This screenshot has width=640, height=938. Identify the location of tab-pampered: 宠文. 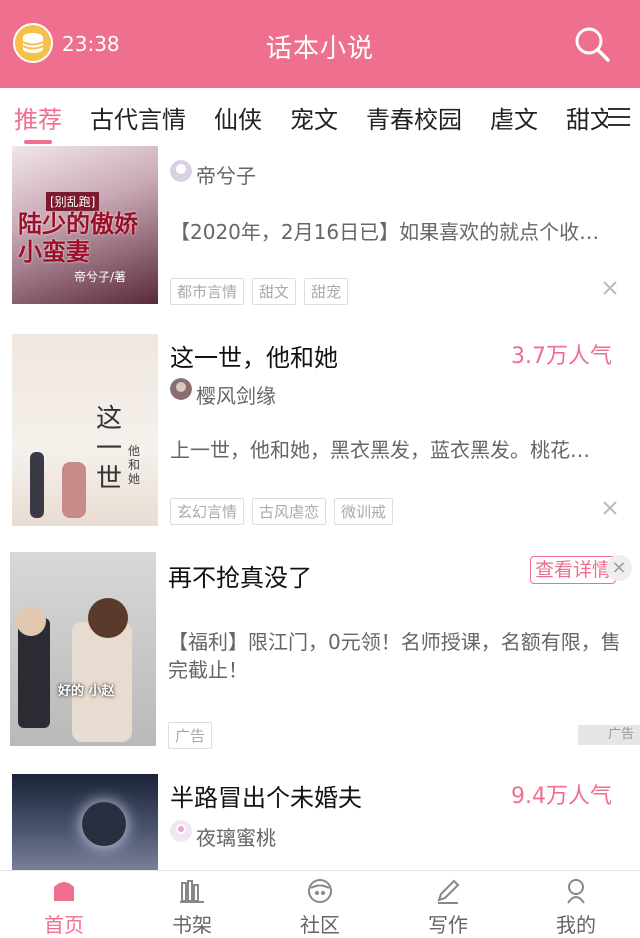
(314, 117).